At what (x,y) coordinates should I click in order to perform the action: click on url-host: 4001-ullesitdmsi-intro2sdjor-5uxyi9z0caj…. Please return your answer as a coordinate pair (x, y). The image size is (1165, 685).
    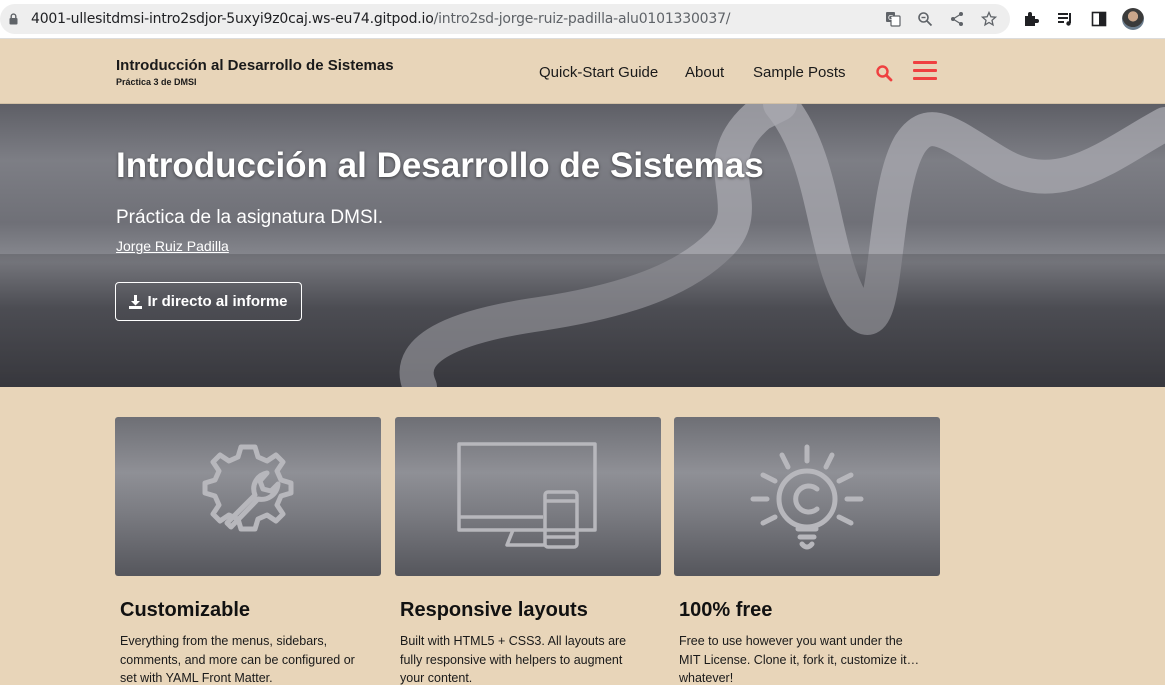
    Looking at the image, I should click on (232, 19).